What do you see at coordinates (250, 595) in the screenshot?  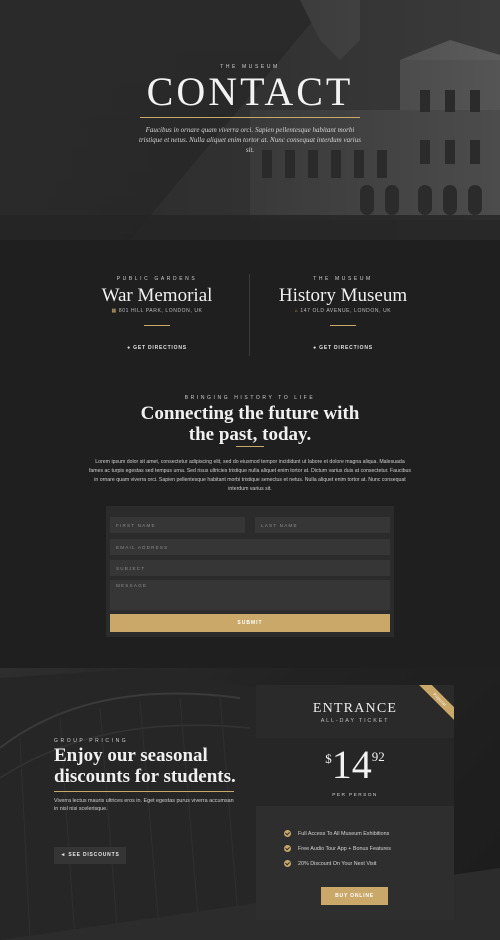 I see `message-field: MESSAGE` at bounding box center [250, 595].